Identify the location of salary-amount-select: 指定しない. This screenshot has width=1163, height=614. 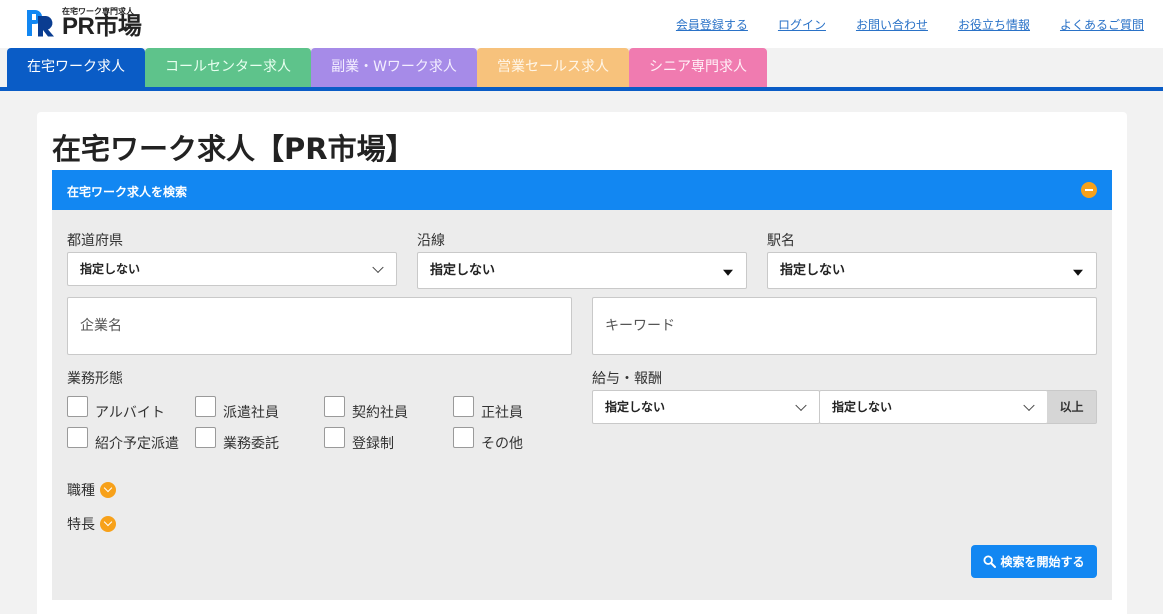
(933, 407).